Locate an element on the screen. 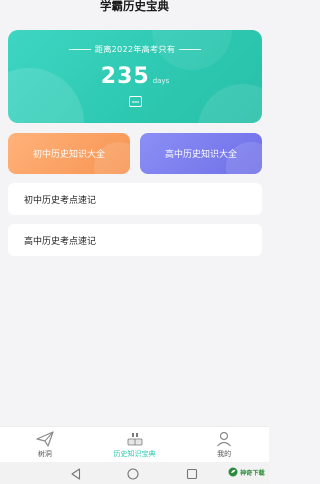 The image size is (320, 484). bottom-tab-bar: 树洞 历史知识宝典 我的 is located at coordinates (134, 444).